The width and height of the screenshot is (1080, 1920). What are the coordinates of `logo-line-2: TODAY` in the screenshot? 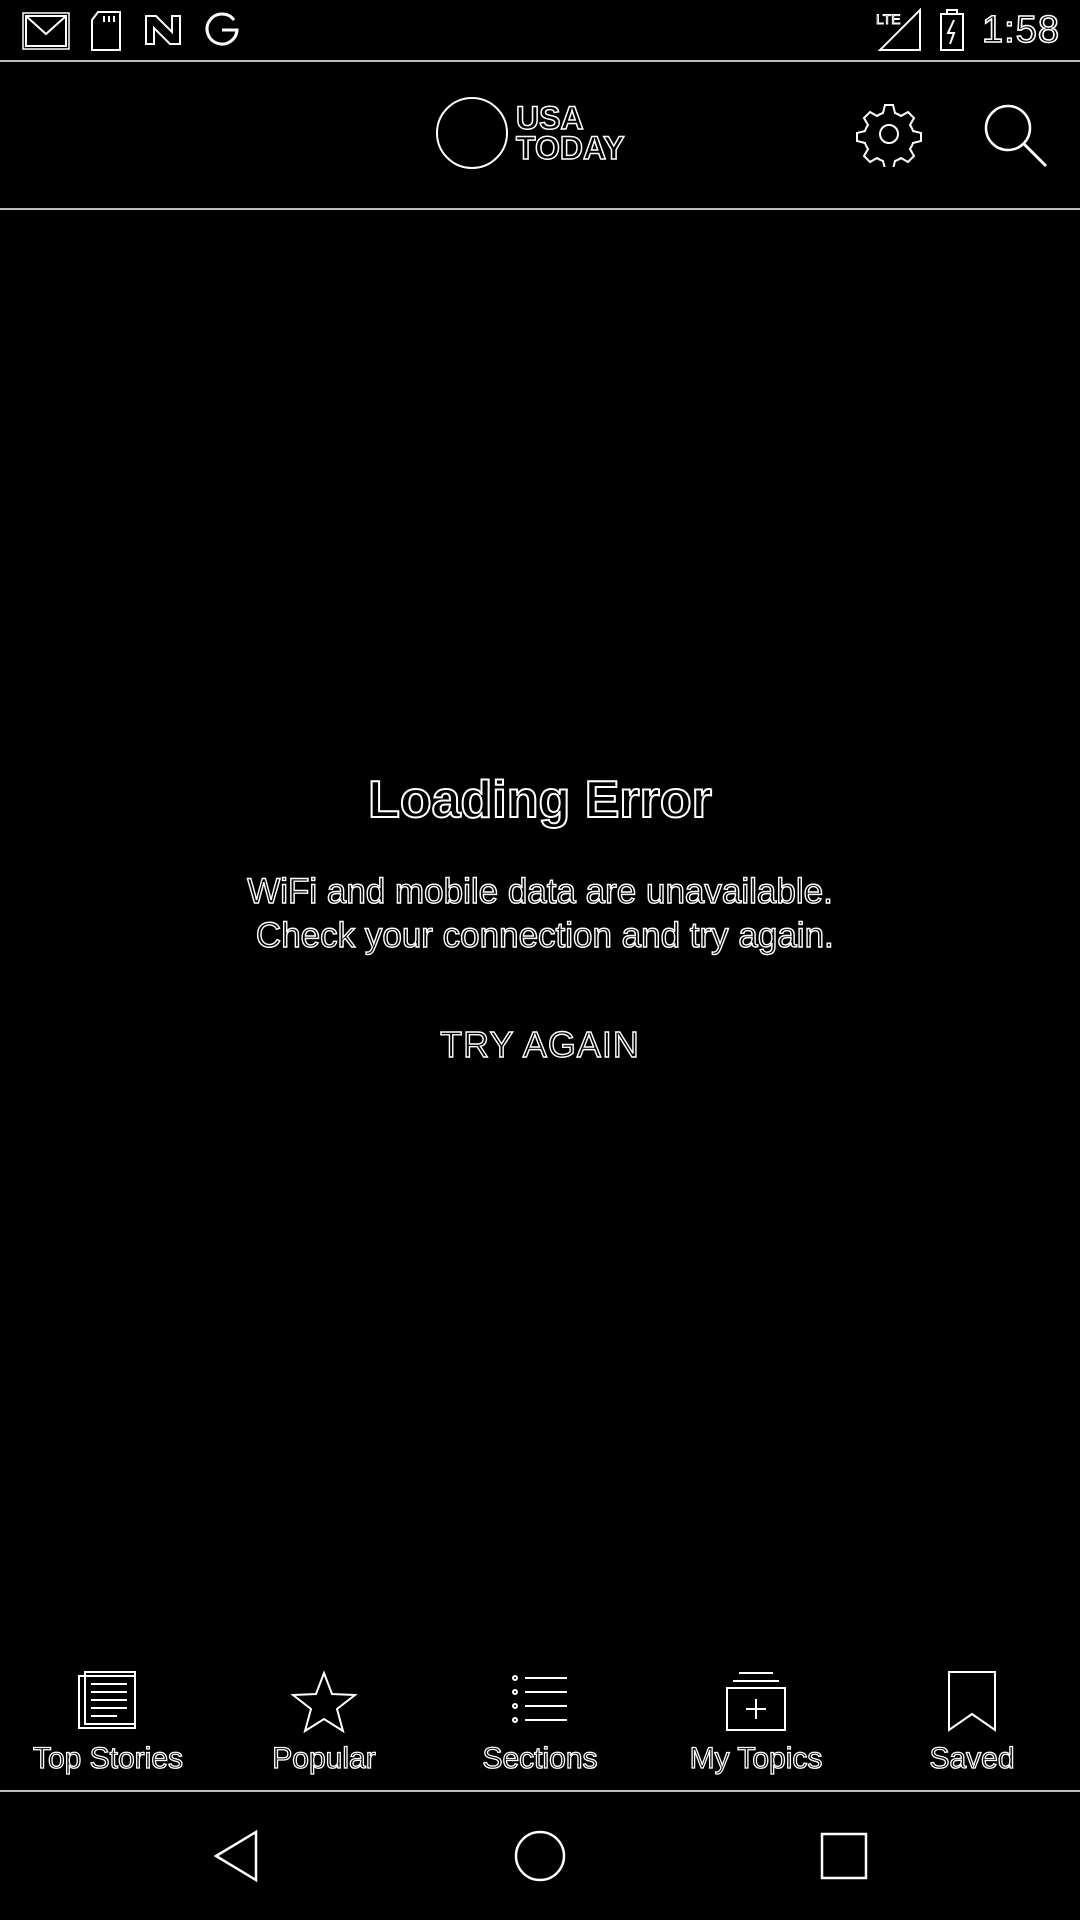 It's located at (570, 148).